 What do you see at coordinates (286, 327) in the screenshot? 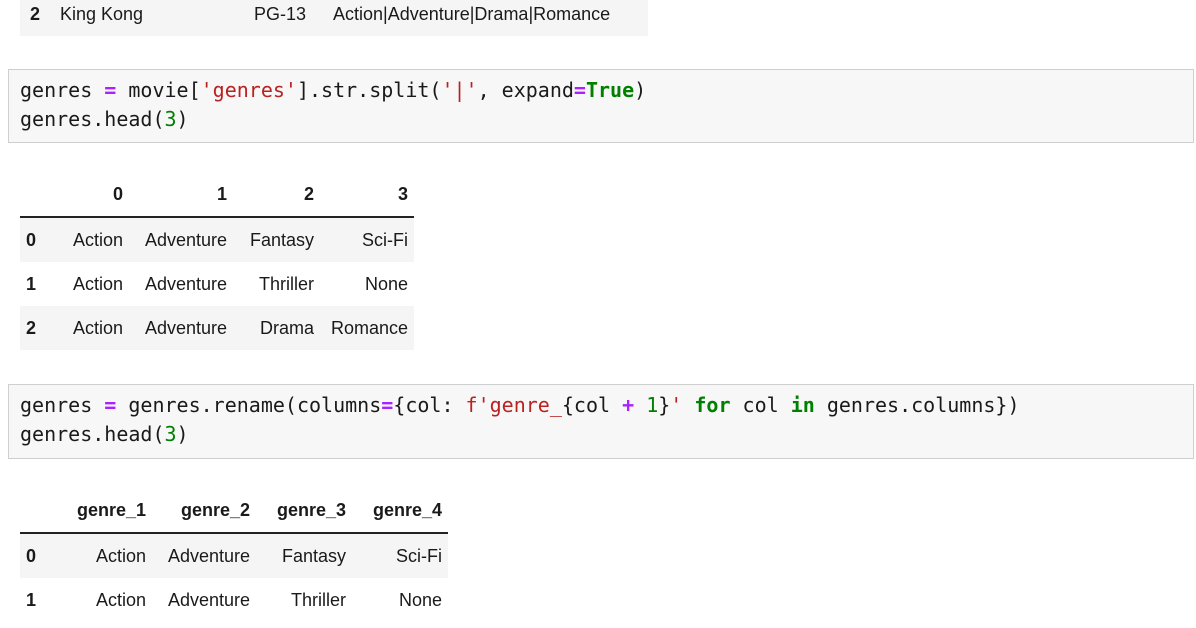
I see `table-cell: Drama` at bounding box center [286, 327].